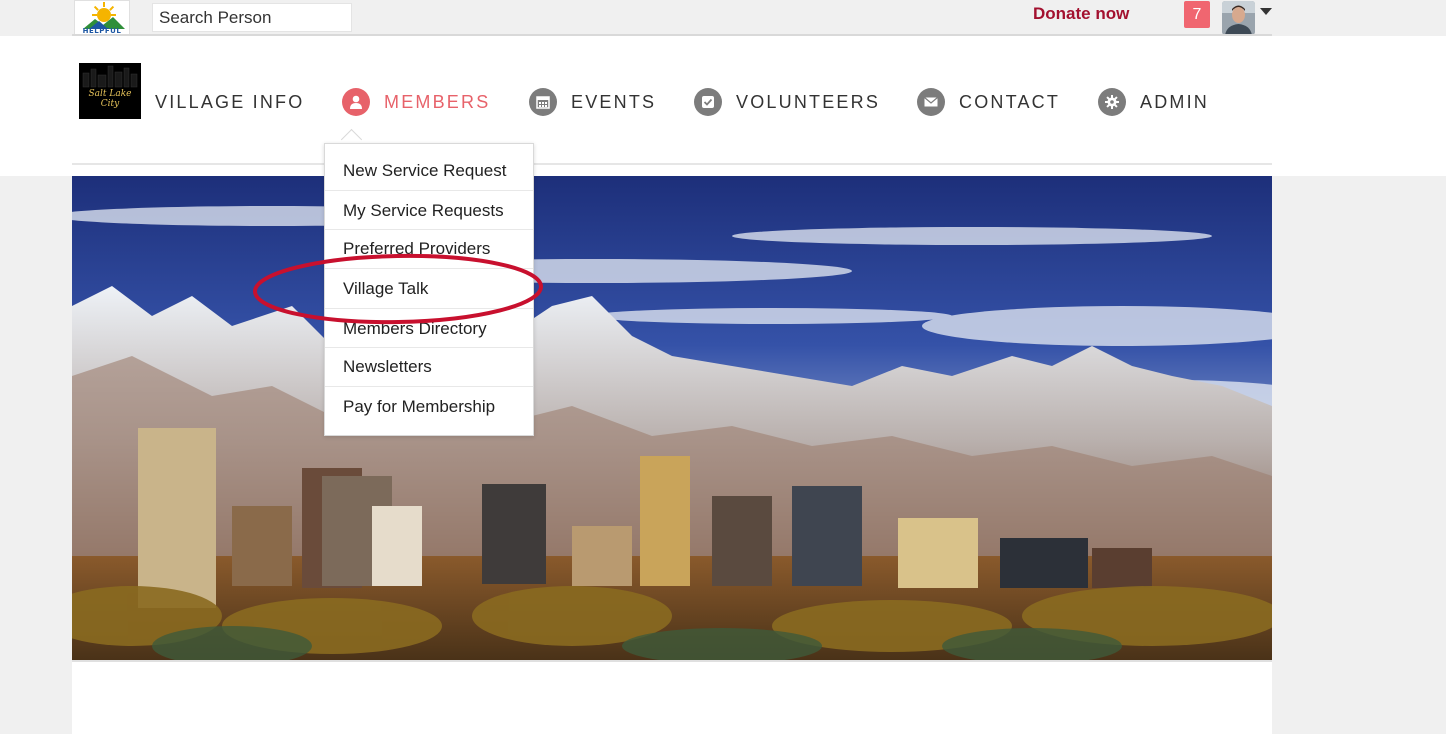  I want to click on menu-item-my-service-requests: My Service Requests, so click(429, 210).